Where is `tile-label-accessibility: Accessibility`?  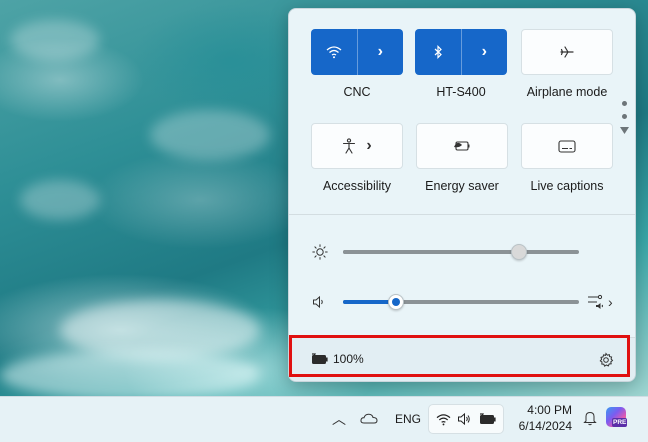 tile-label-accessibility: Accessibility is located at coordinates (357, 186).